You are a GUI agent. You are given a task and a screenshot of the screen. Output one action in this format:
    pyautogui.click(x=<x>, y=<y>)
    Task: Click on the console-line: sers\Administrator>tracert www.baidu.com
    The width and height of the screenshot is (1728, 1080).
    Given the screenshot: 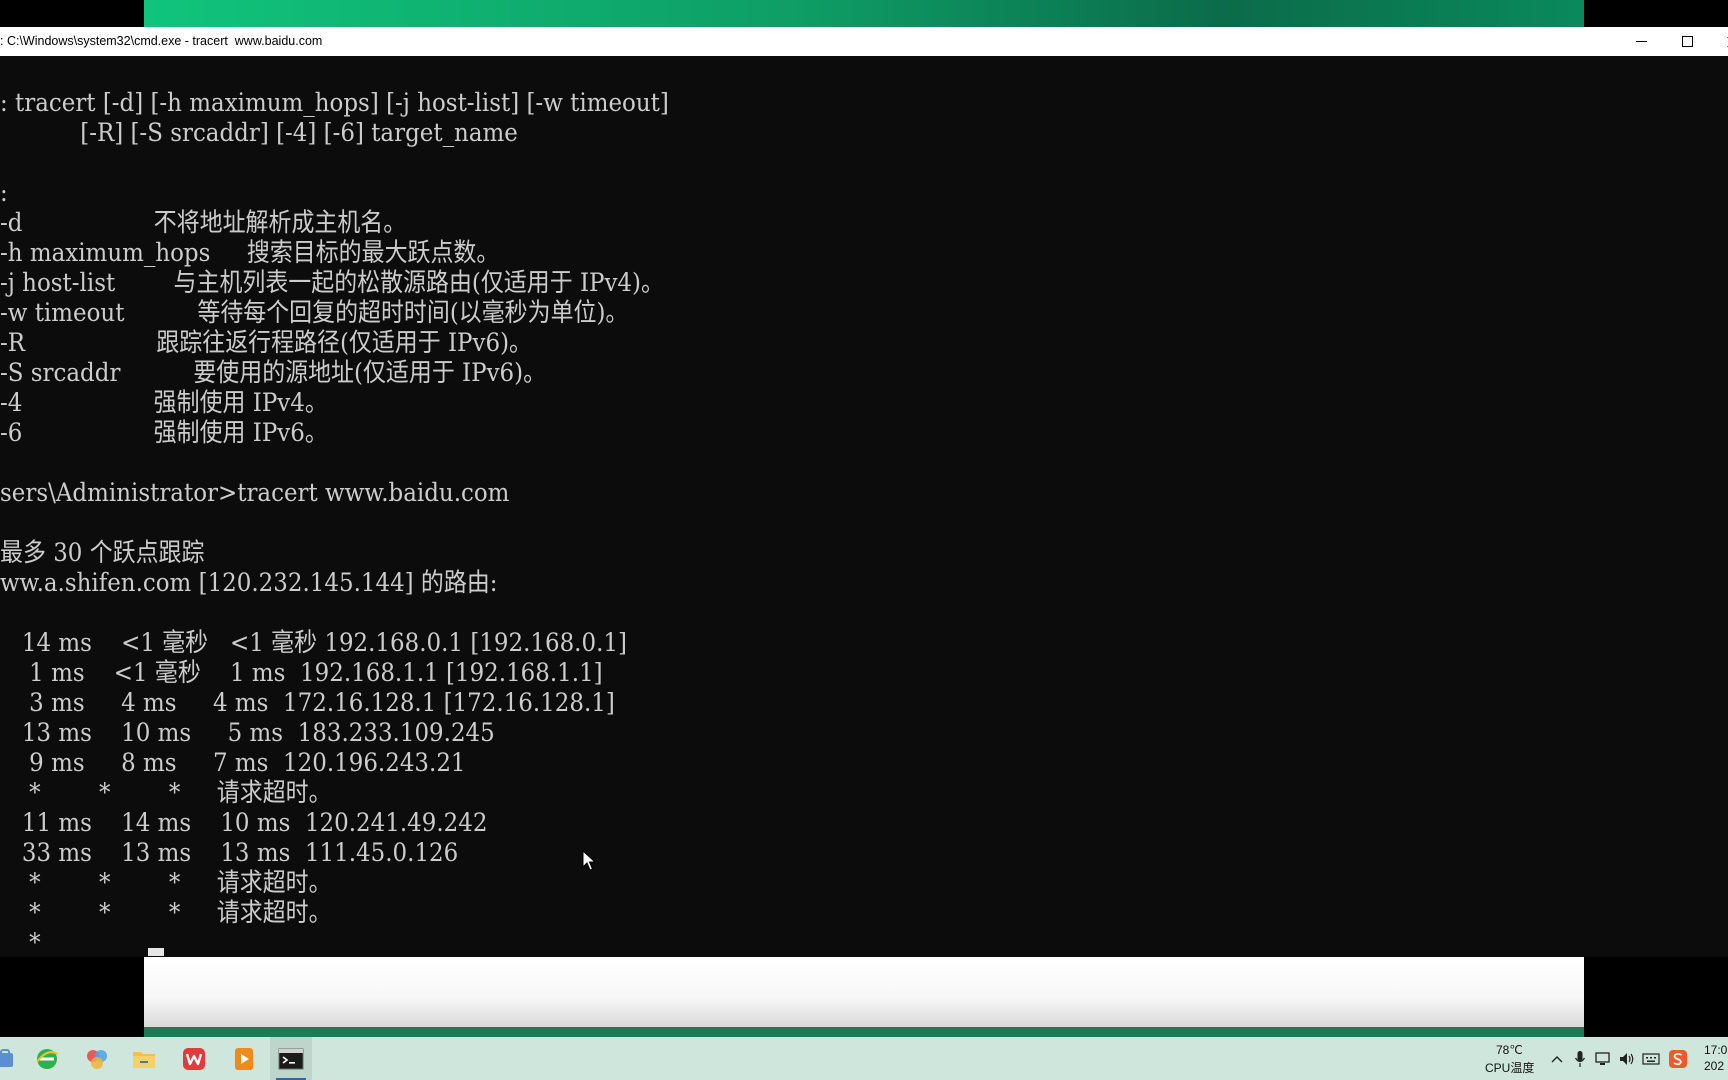 What is the action you would take?
    pyautogui.click(x=255, y=493)
    